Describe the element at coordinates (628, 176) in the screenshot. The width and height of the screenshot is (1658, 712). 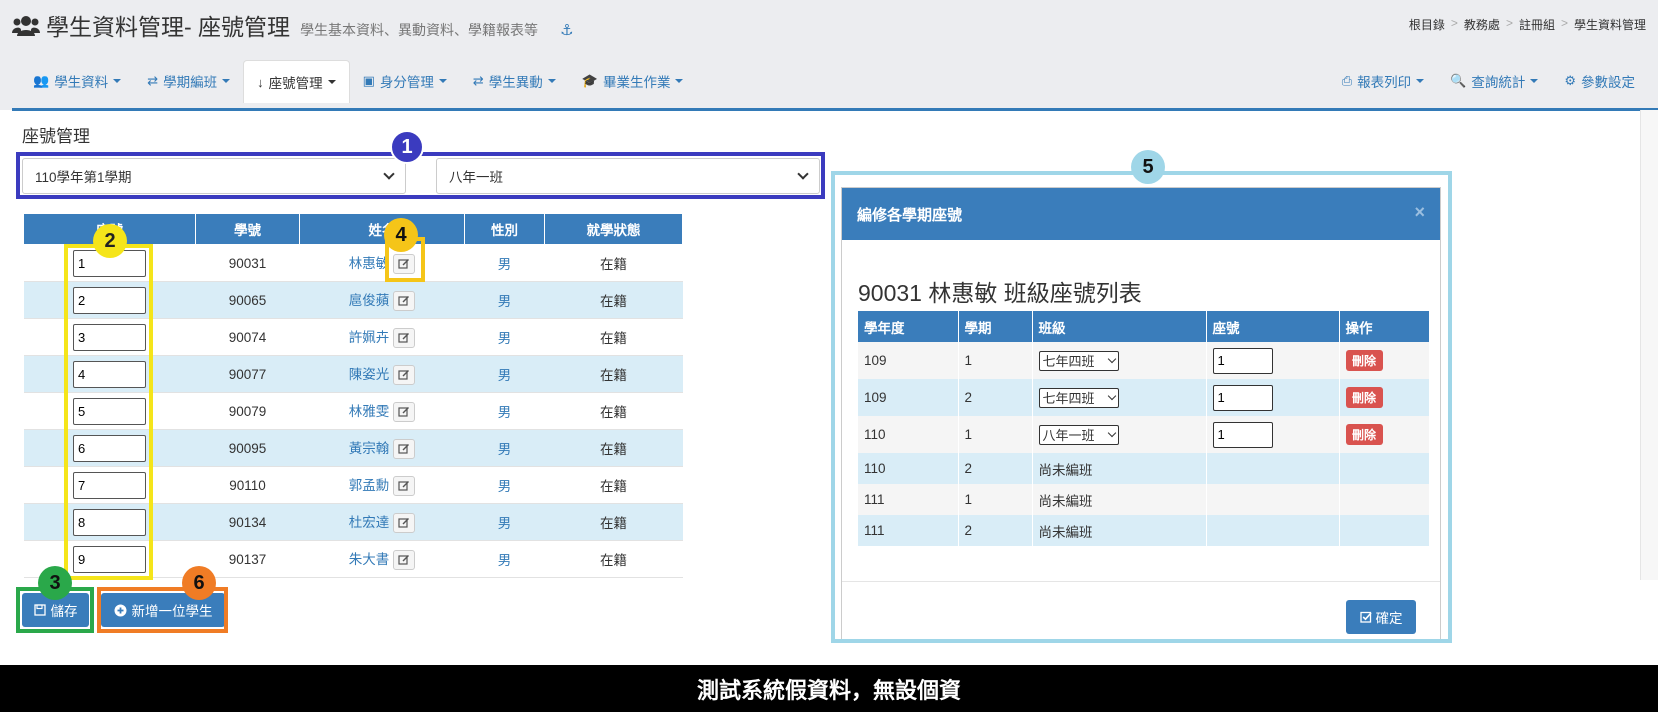
I see `class-select: 八年一班` at that location.